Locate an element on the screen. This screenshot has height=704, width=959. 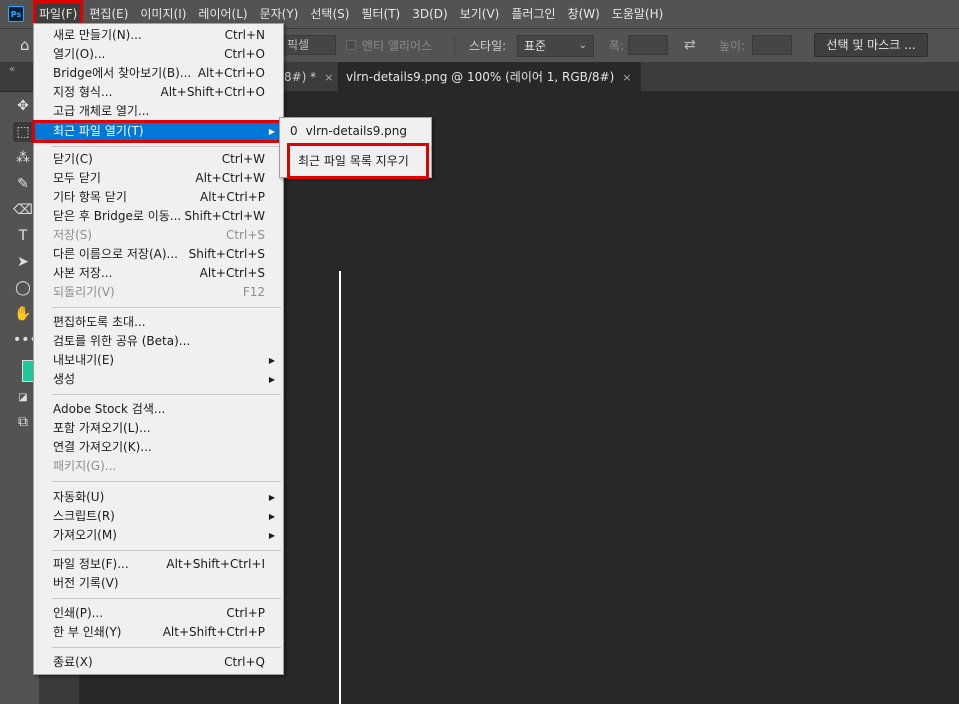
menu-item-scripts: 스크립트(R) ▶ is located at coordinates (158, 516).